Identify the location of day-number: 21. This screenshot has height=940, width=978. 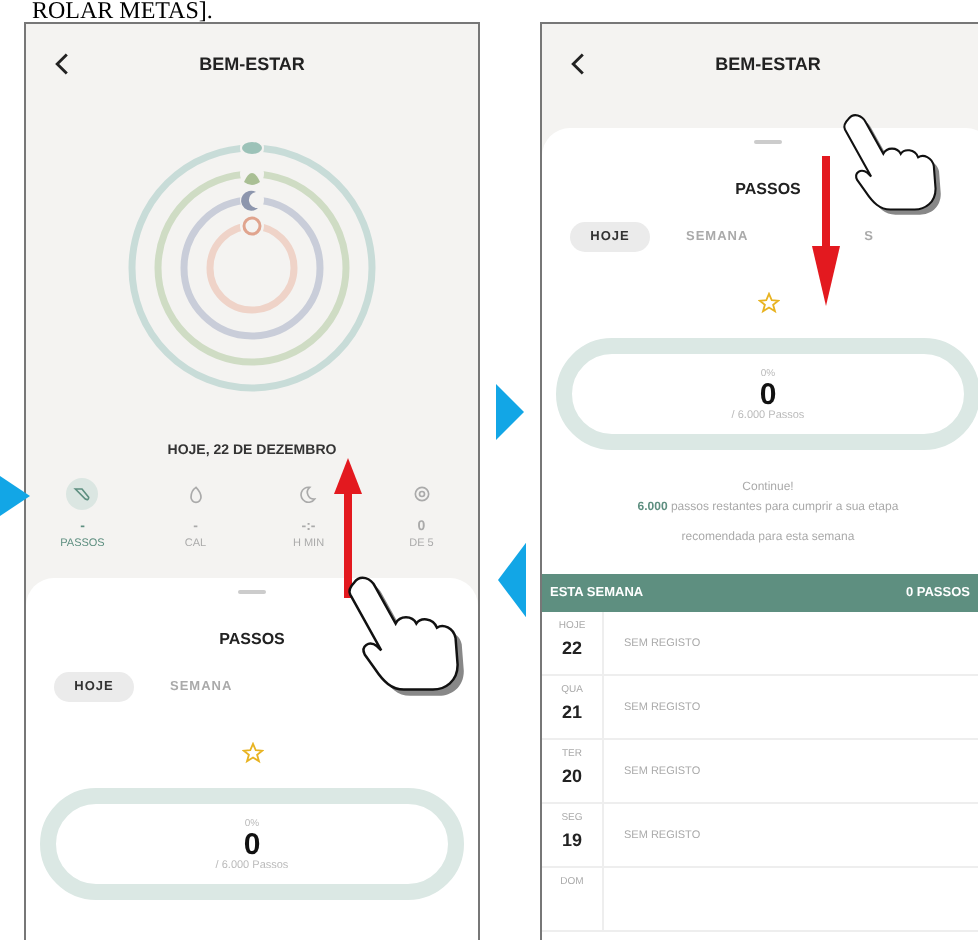
(571, 712).